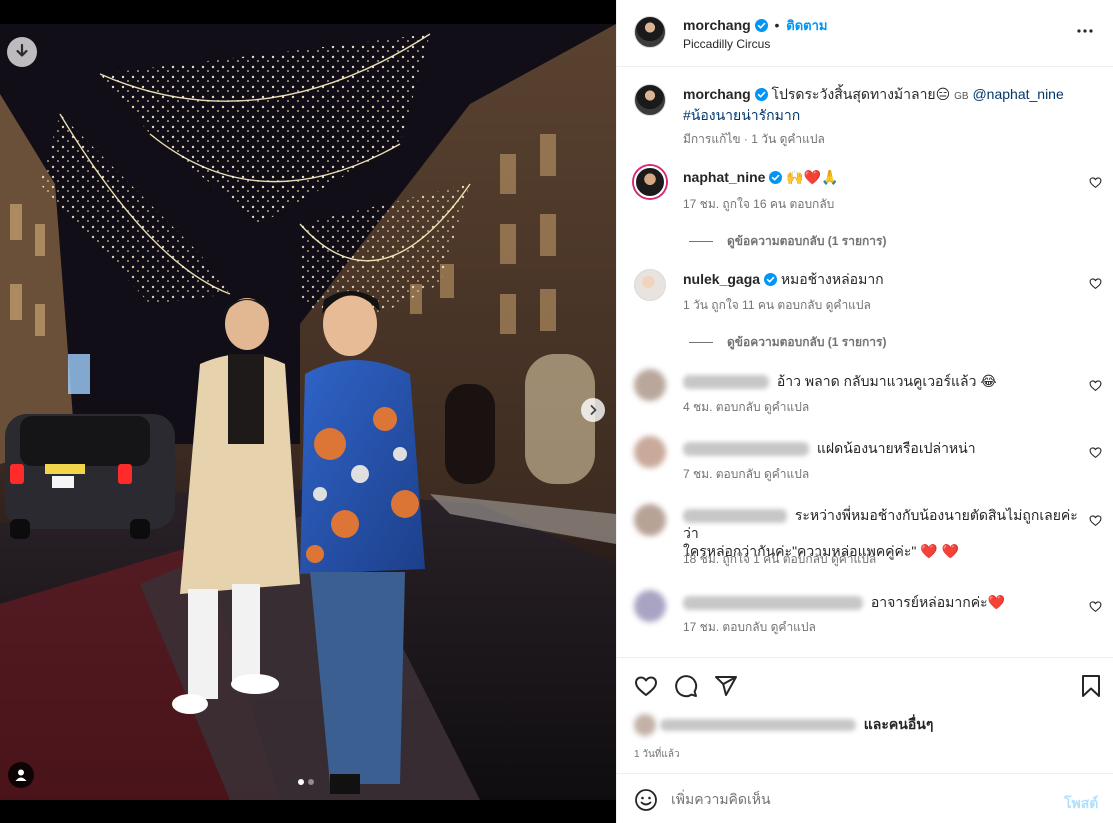  What do you see at coordinates (717, 94) in the screenshot?
I see `caption-username: morchang` at bounding box center [717, 94].